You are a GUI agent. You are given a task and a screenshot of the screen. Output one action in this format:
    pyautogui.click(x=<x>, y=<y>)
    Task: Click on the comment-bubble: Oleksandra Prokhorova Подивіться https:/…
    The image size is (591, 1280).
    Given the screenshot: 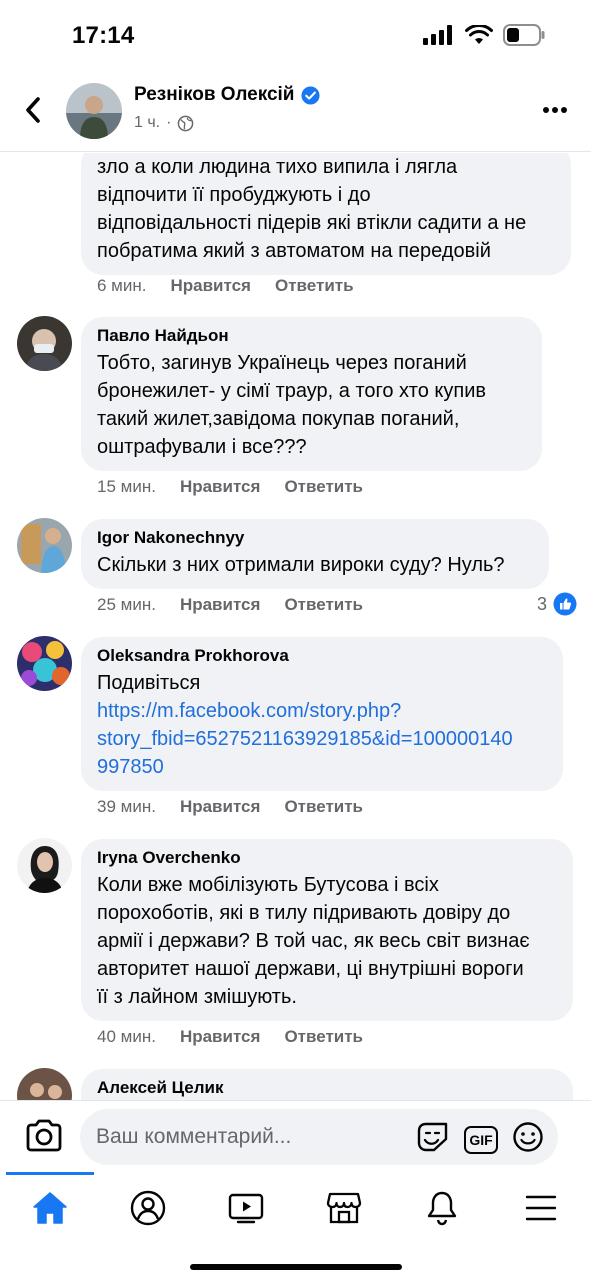 What is the action you would take?
    pyautogui.click(x=322, y=714)
    